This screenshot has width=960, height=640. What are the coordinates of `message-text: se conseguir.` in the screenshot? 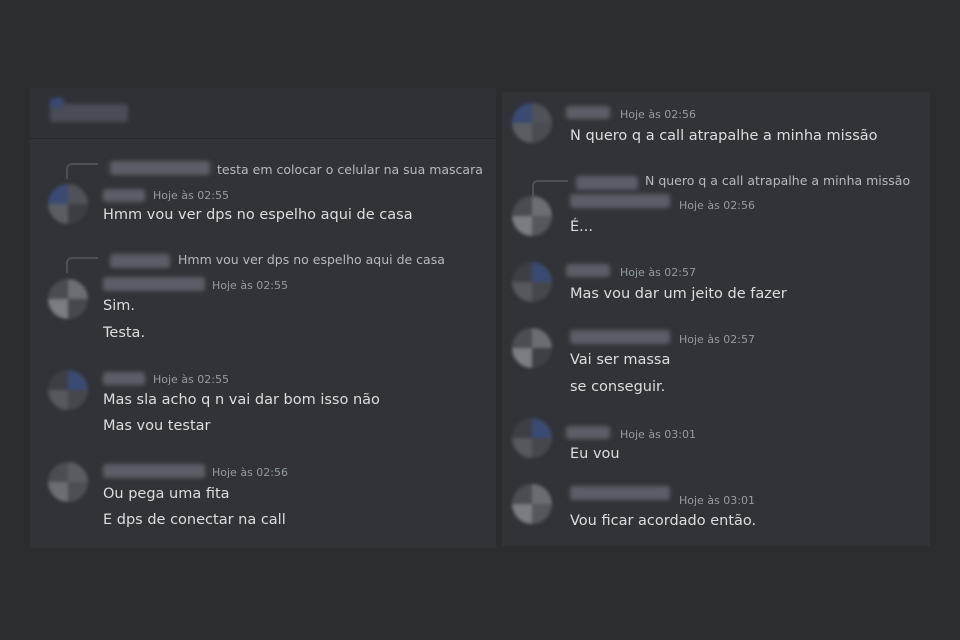 It's located at (618, 387).